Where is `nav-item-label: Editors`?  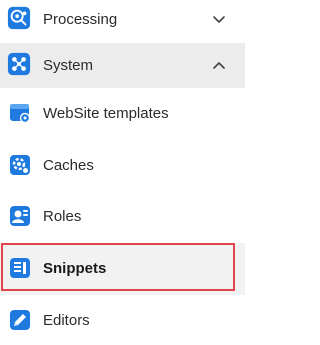
nav-item-label: Editors is located at coordinates (66, 320).